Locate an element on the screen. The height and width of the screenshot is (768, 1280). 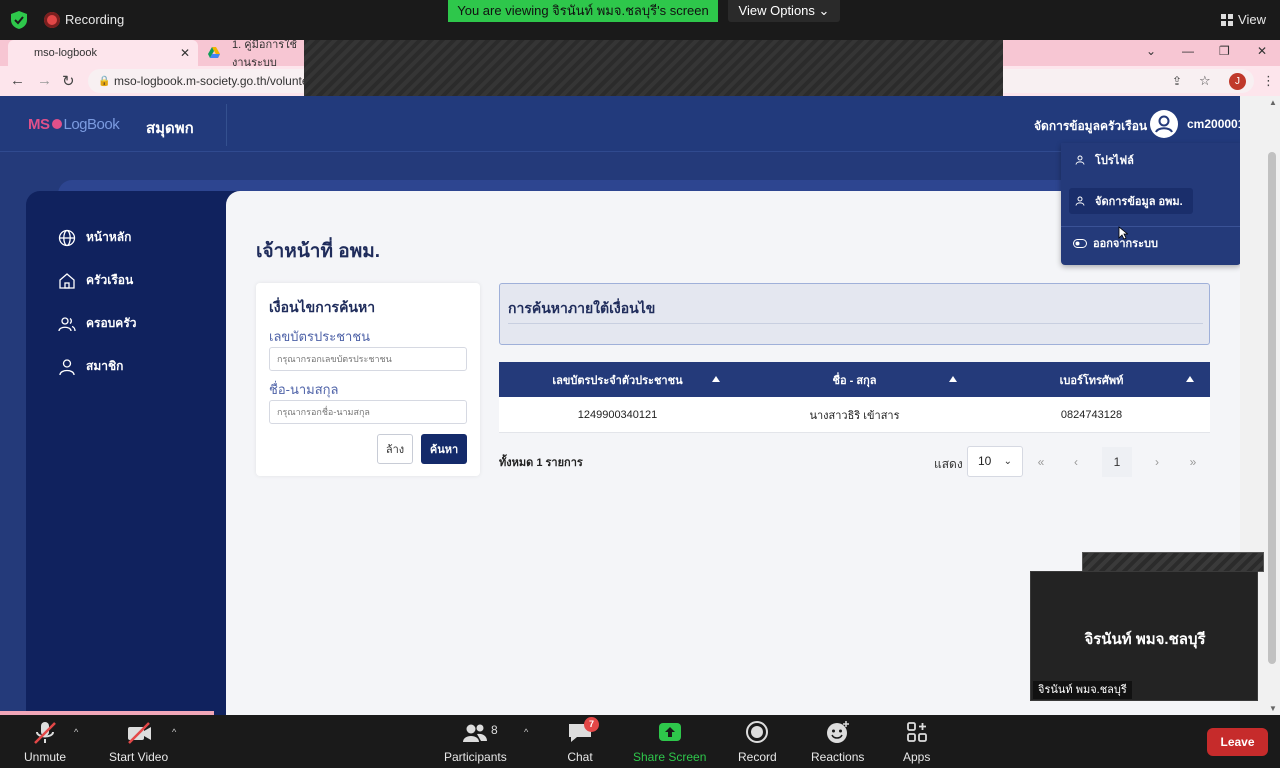
reactions-button: Reactions is located at coordinates (837, 742).